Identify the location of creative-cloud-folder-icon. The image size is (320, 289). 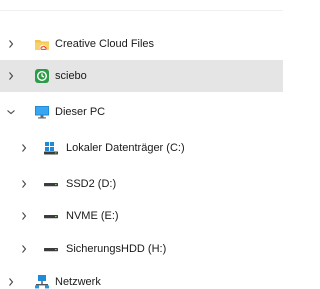
(42, 44).